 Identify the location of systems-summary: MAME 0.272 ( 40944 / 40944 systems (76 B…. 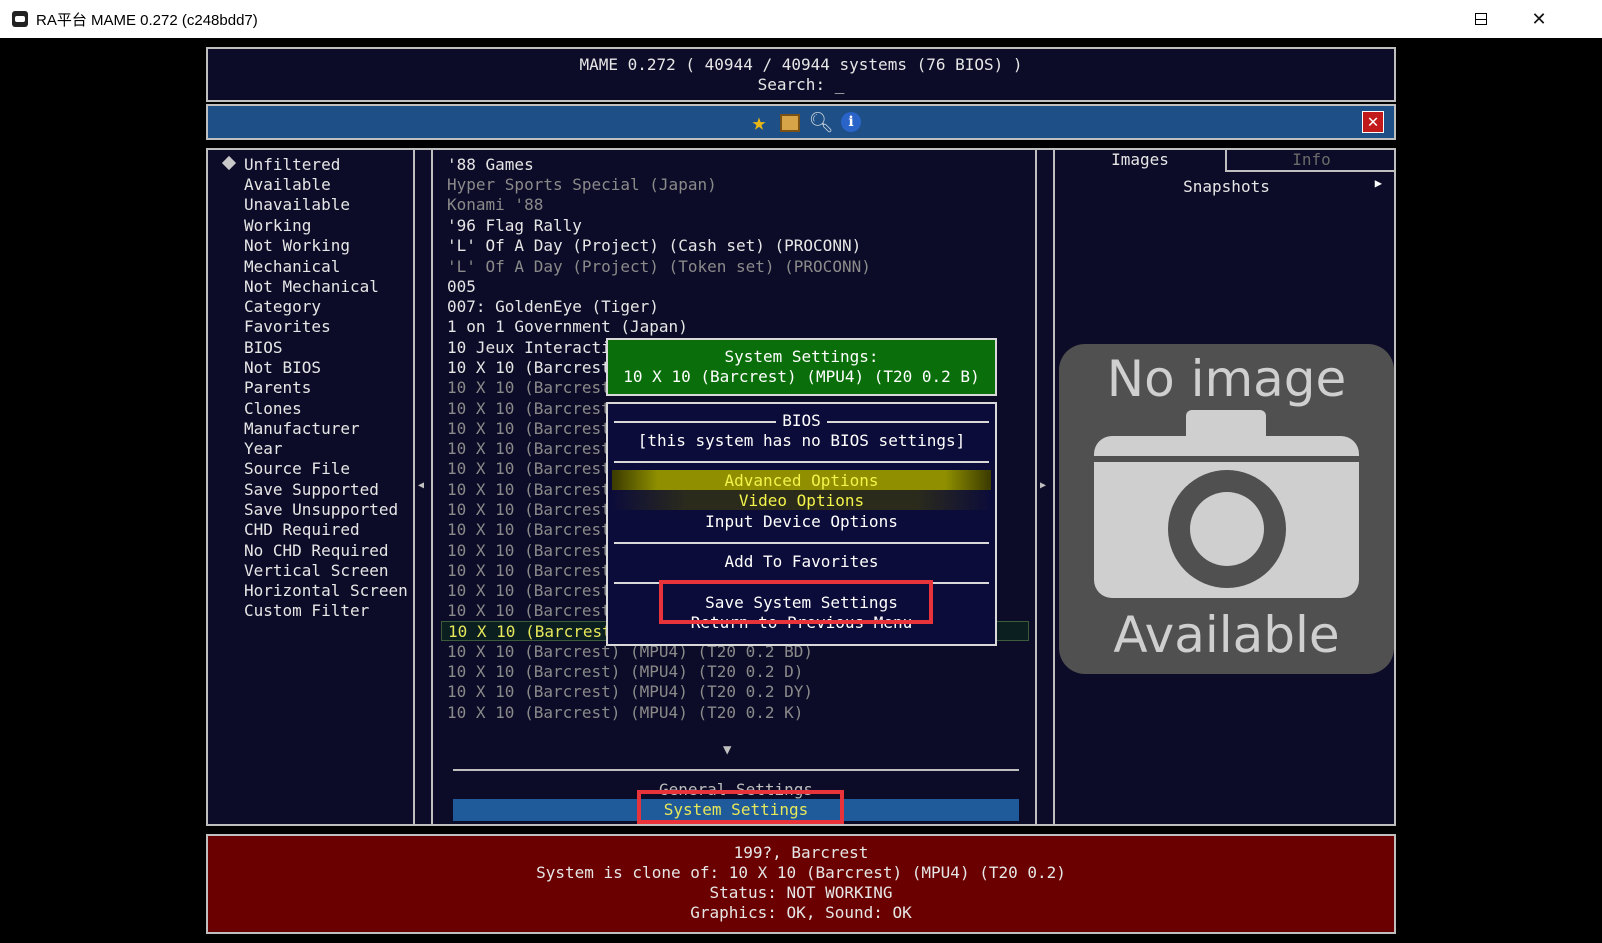
(801, 64).